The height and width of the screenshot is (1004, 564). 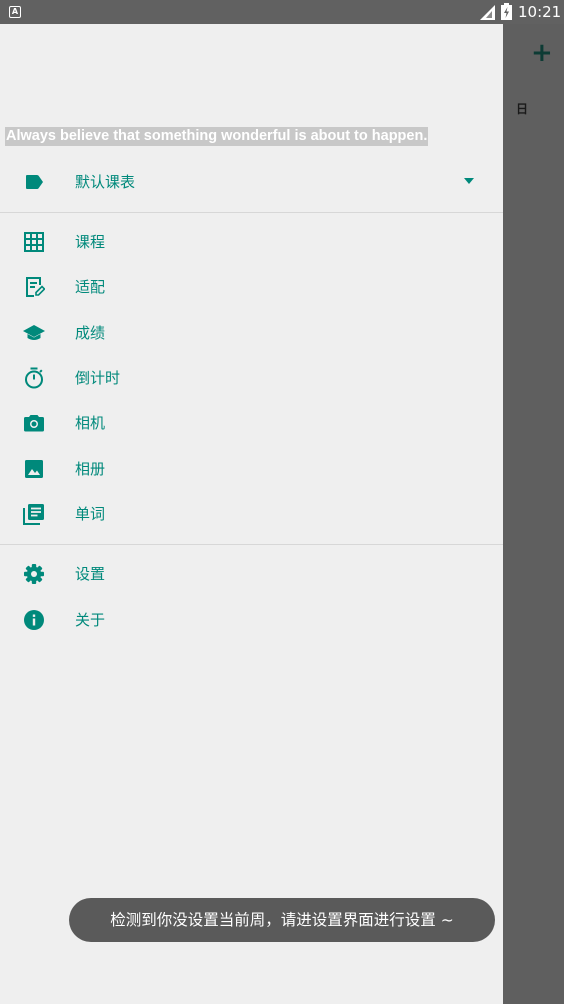 I want to click on menu-label: 相册, so click(x=90, y=469).